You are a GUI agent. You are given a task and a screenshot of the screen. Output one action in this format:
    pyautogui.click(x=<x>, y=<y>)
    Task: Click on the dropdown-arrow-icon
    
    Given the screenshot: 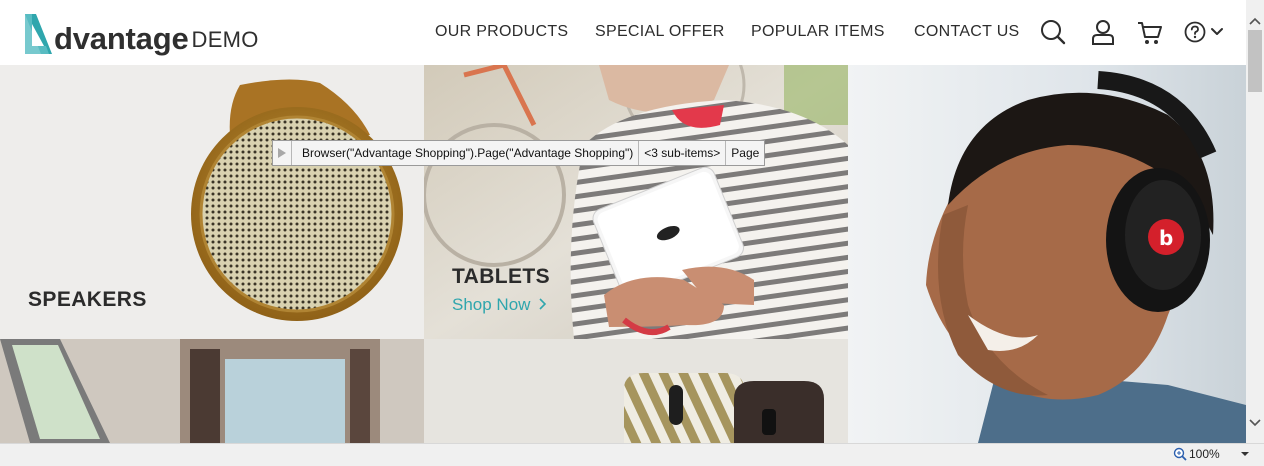 What is the action you would take?
    pyautogui.click(x=1245, y=454)
    